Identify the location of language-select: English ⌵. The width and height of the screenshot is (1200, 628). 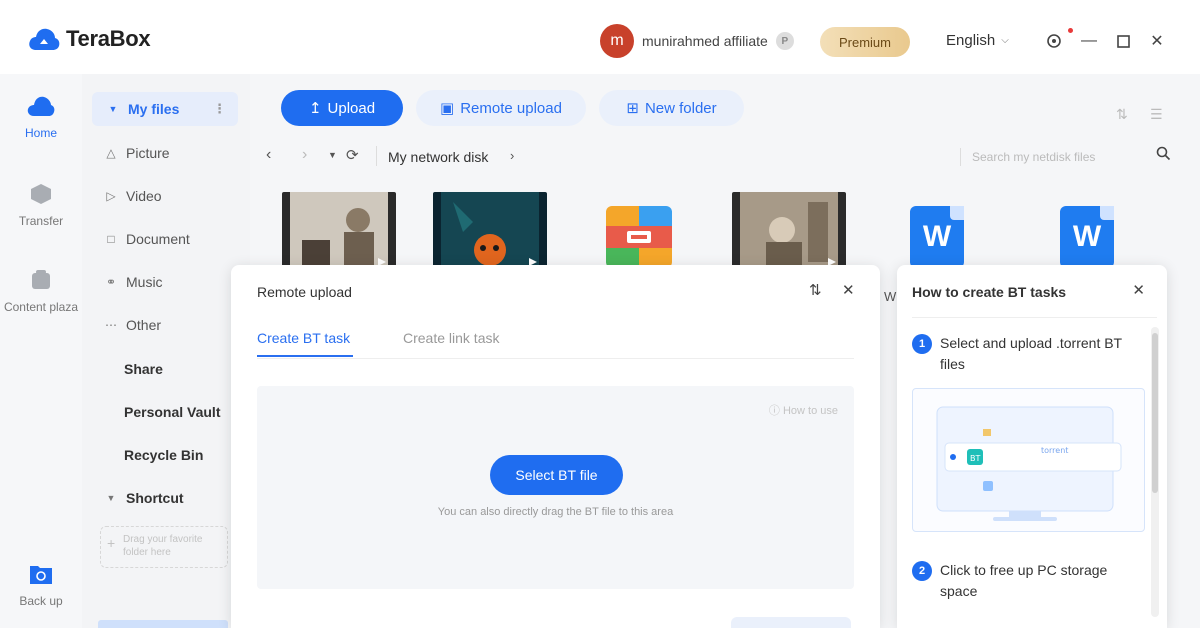
(977, 40).